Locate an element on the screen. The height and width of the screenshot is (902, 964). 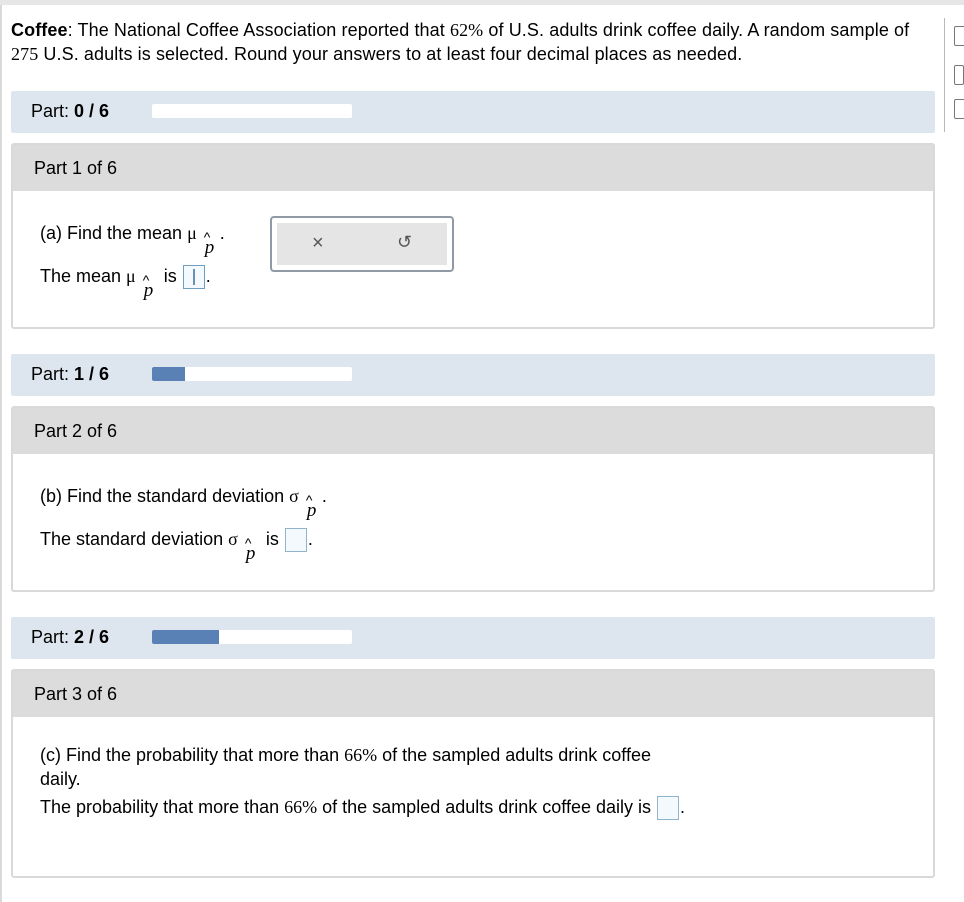
progress-bar-0: Part: 0 / 6 is located at coordinates (473, 112).